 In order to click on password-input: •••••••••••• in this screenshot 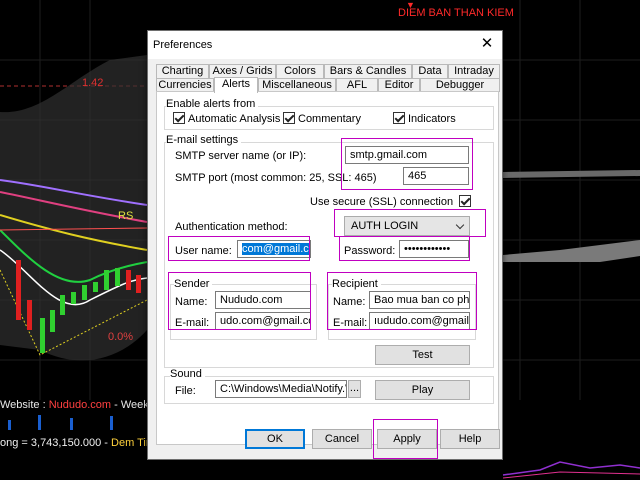, I will do `click(434, 249)`.